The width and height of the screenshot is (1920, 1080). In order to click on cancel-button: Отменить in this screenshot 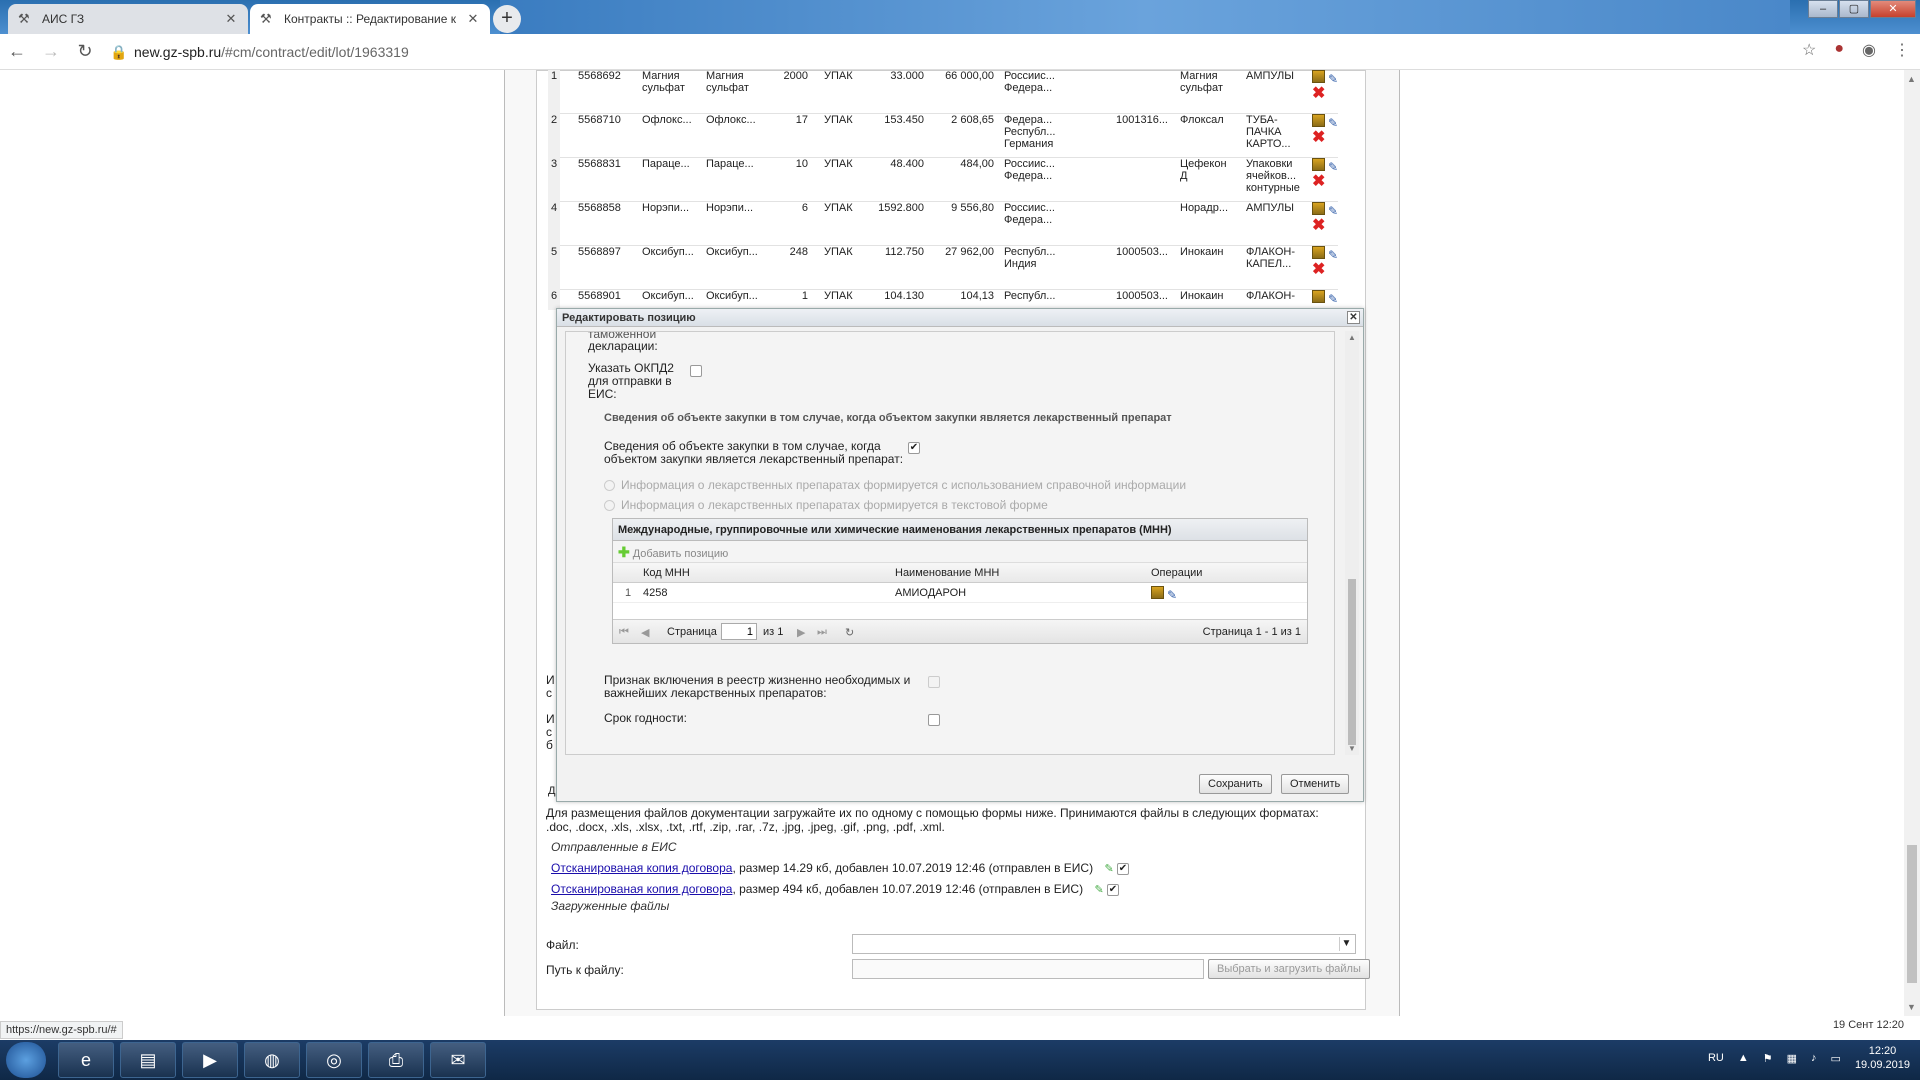, I will do `click(1315, 784)`.